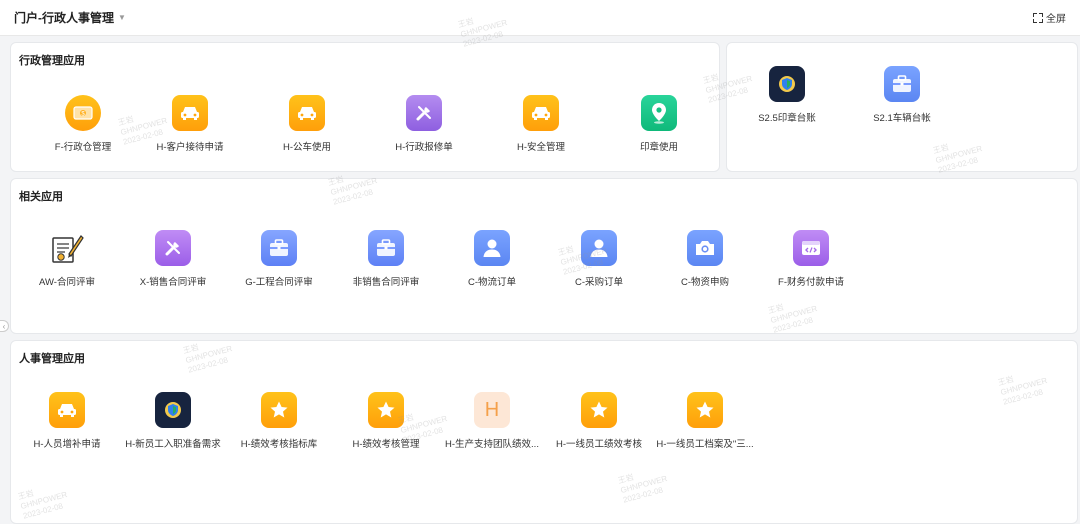 This screenshot has width=1080, height=524. Describe the element at coordinates (83, 113) in the screenshot. I see `money-icon: $` at that location.